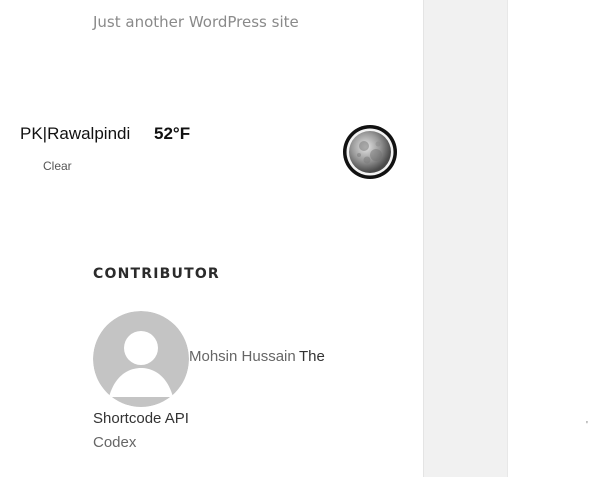  What do you see at coordinates (242, 356) in the screenshot?
I see `contributor-name: Mohsin Hussain` at bounding box center [242, 356].